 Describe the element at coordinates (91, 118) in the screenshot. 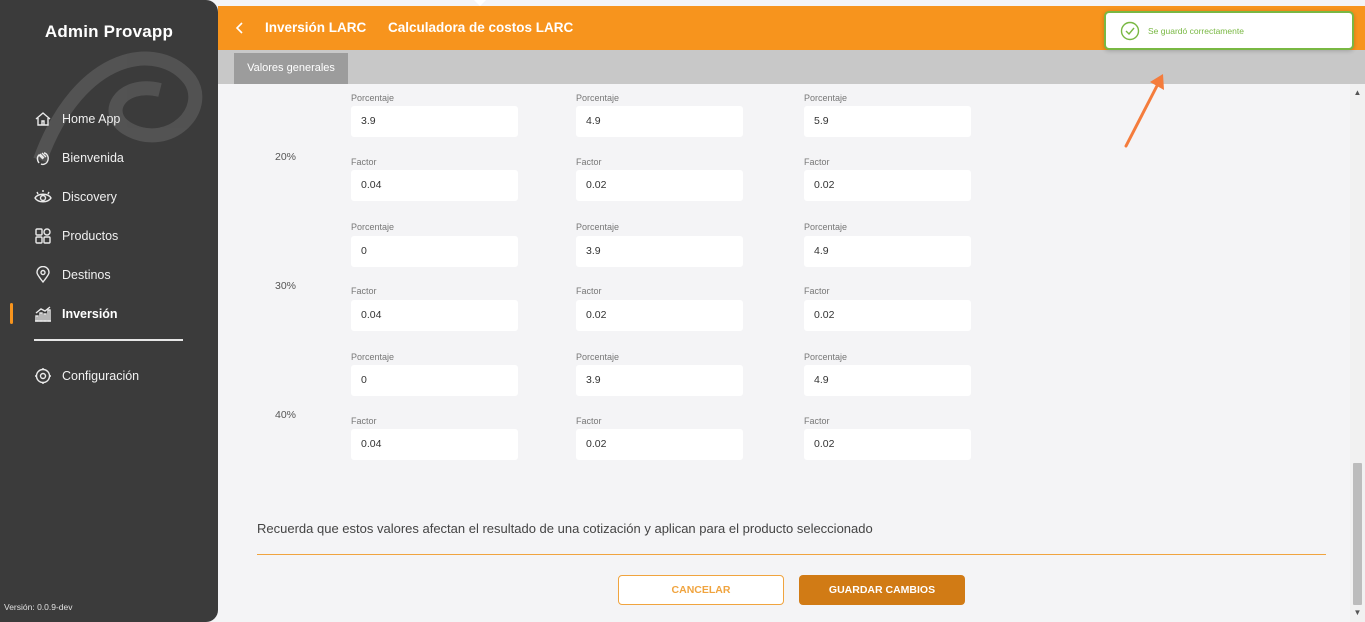

I see `sidebar-item-label: Home App` at that location.